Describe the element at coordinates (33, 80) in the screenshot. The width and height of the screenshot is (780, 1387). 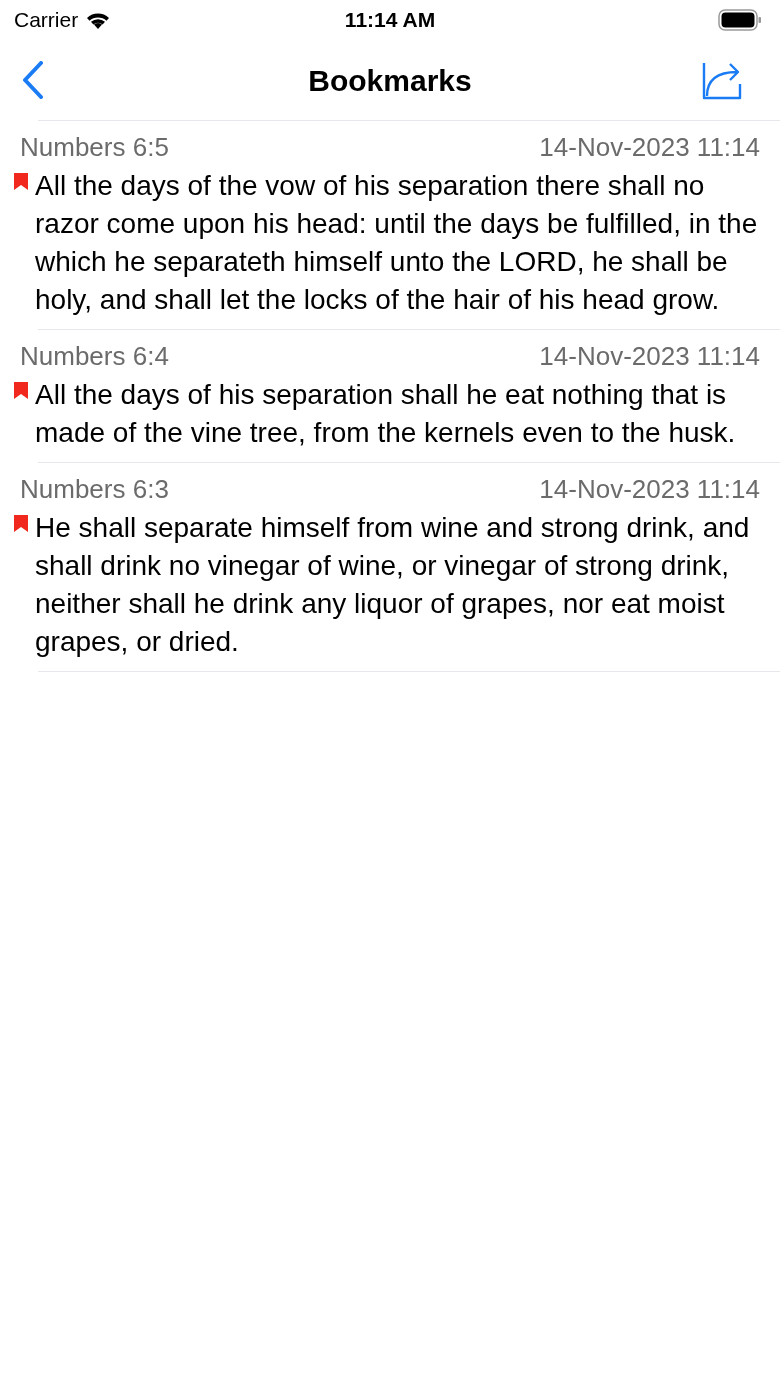
I see `back-chevron-icon` at that location.